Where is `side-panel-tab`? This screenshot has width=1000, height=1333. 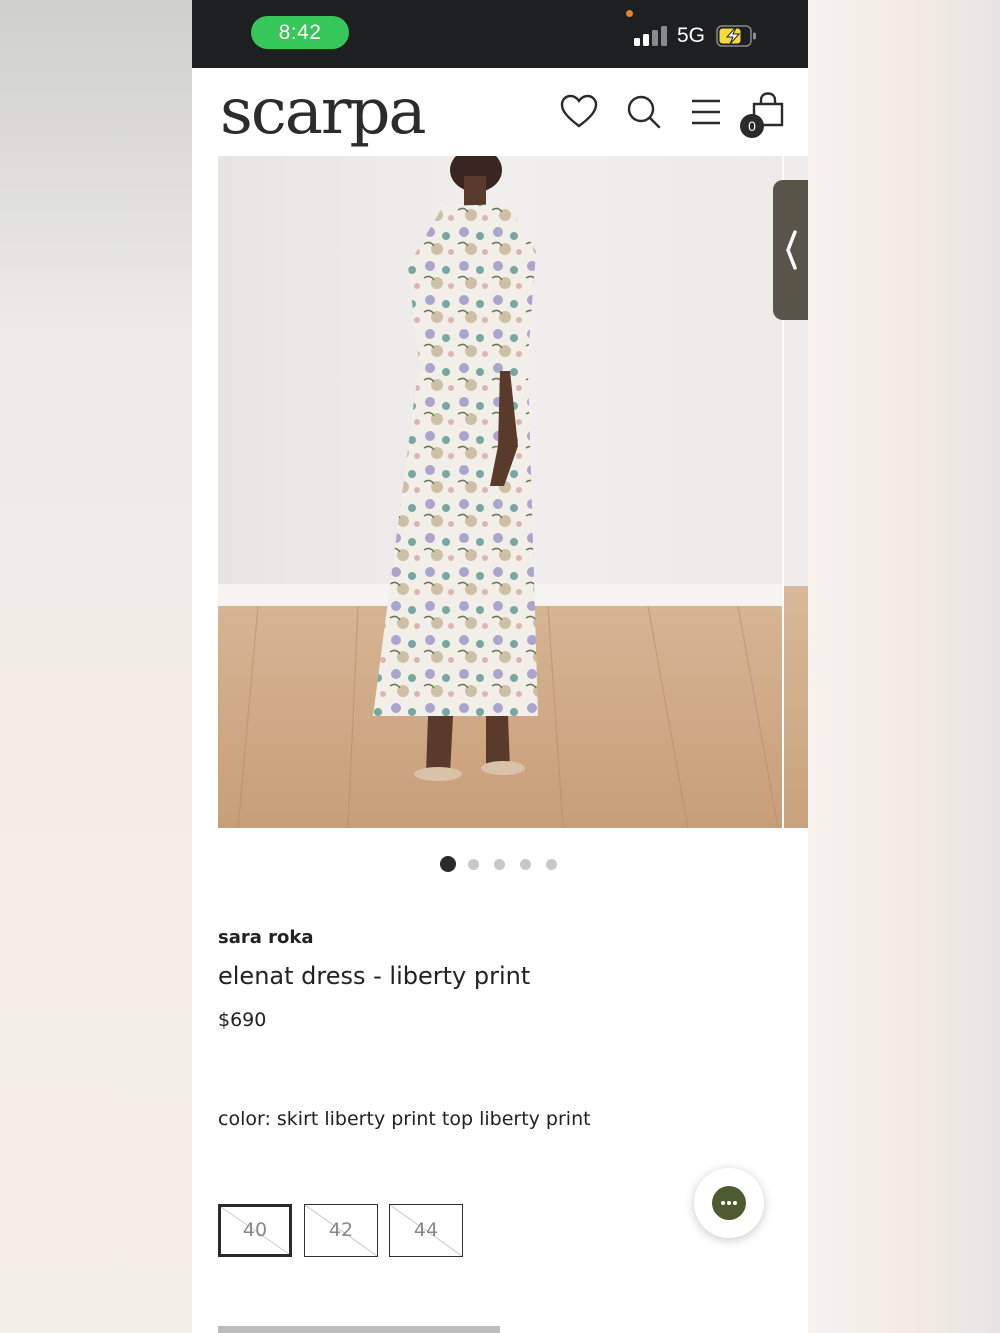 side-panel-tab is located at coordinates (790, 250).